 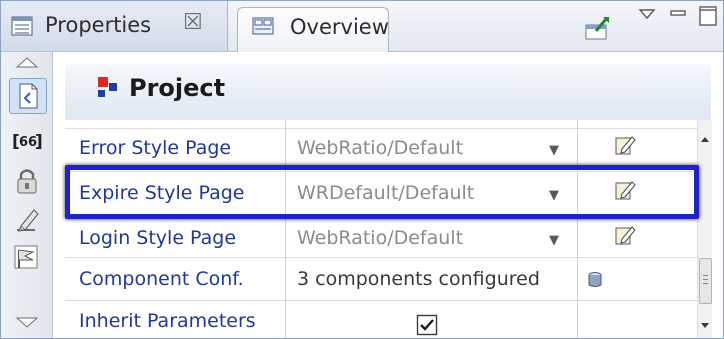 I want to click on scroll-thumb, so click(x=705, y=281).